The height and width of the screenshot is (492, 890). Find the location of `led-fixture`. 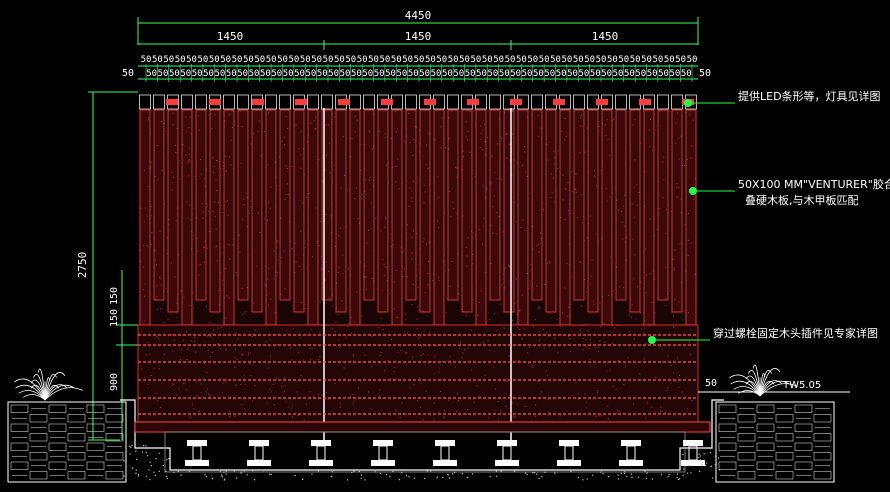

led-fixture is located at coordinates (602, 102).